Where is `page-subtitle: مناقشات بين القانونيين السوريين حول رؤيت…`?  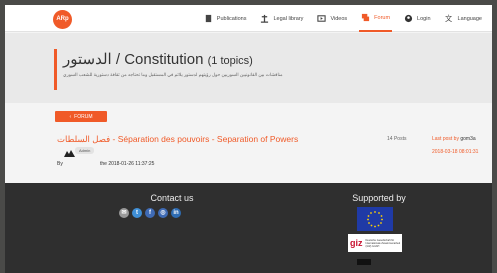
page-subtitle: مناقشات بين القانونيين السوريين حول رؤيت… is located at coordinates (173, 74).